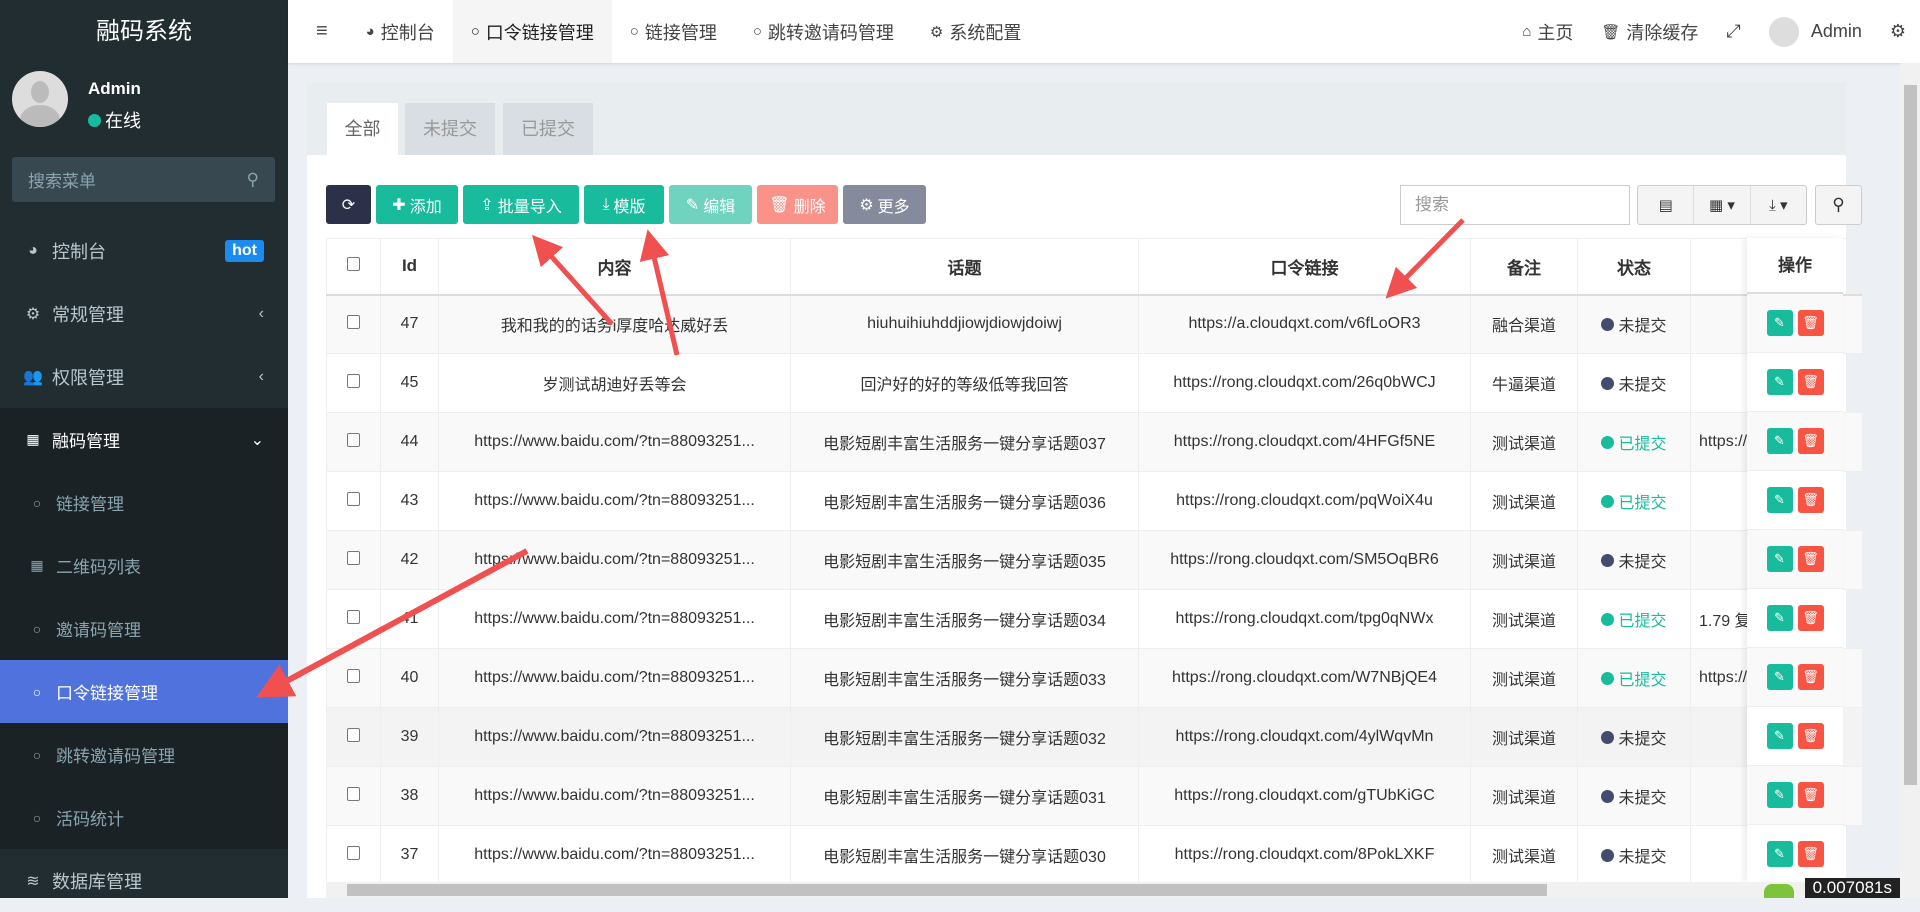 The height and width of the screenshot is (912, 1920). I want to click on cell-link: https://rong.cloudqxt.com/W7NBjQE4, so click(1304, 678).